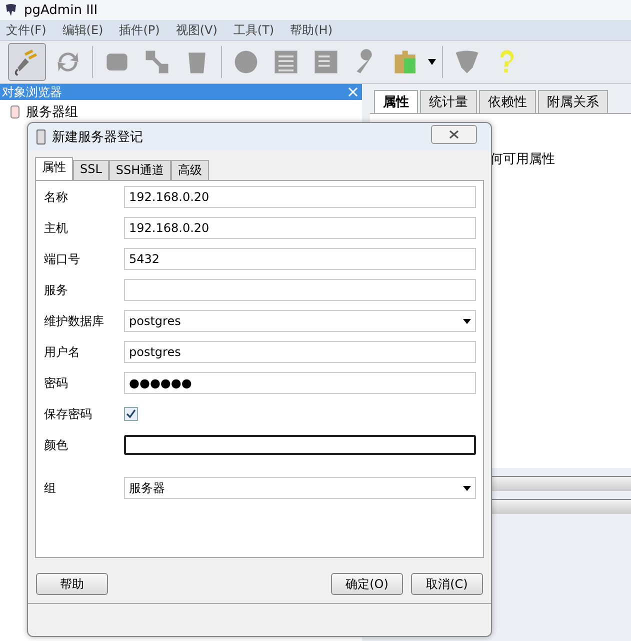  What do you see at coordinates (300, 445) in the screenshot?
I see `color-field` at bounding box center [300, 445].